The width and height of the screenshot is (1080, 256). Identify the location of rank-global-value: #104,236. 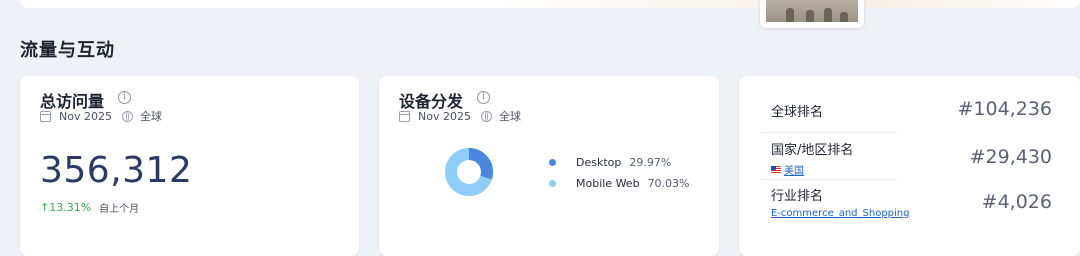
(1005, 109).